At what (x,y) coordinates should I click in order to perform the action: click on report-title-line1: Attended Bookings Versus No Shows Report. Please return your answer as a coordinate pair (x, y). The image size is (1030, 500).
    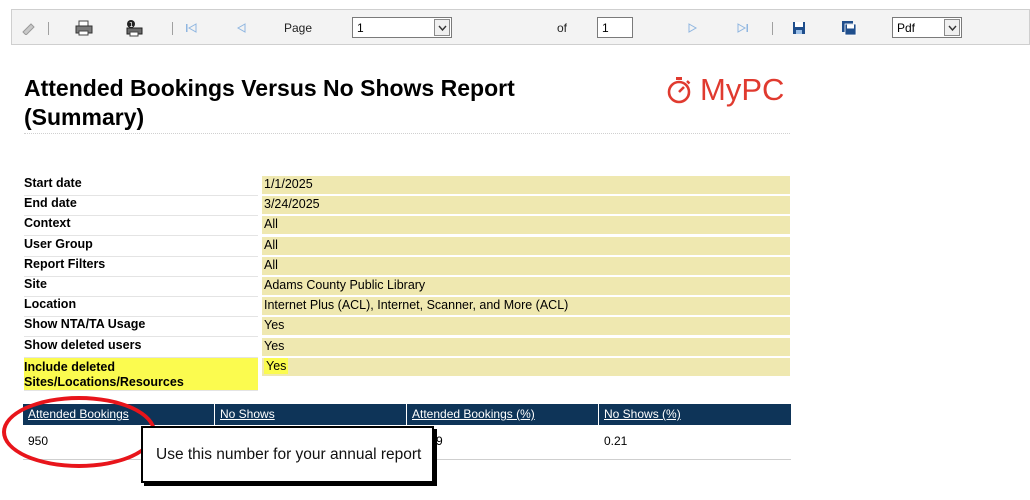
    Looking at the image, I should click on (269, 88).